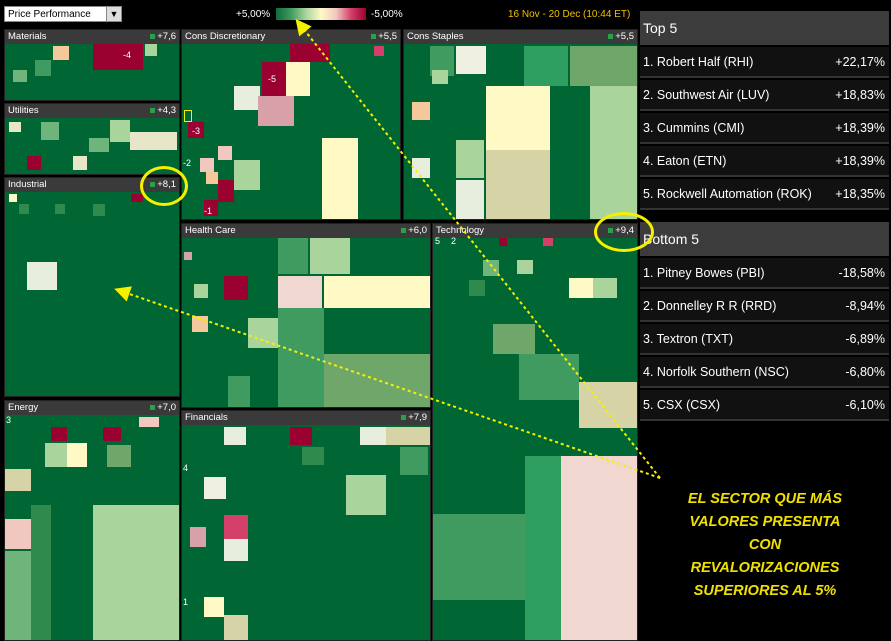 Image resolution: width=891 pixels, height=641 pixels. What do you see at coordinates (765, 522) in the screenshot?
I see `callout-line: VALORES PRESENTA` at bounding box center [765, 522].